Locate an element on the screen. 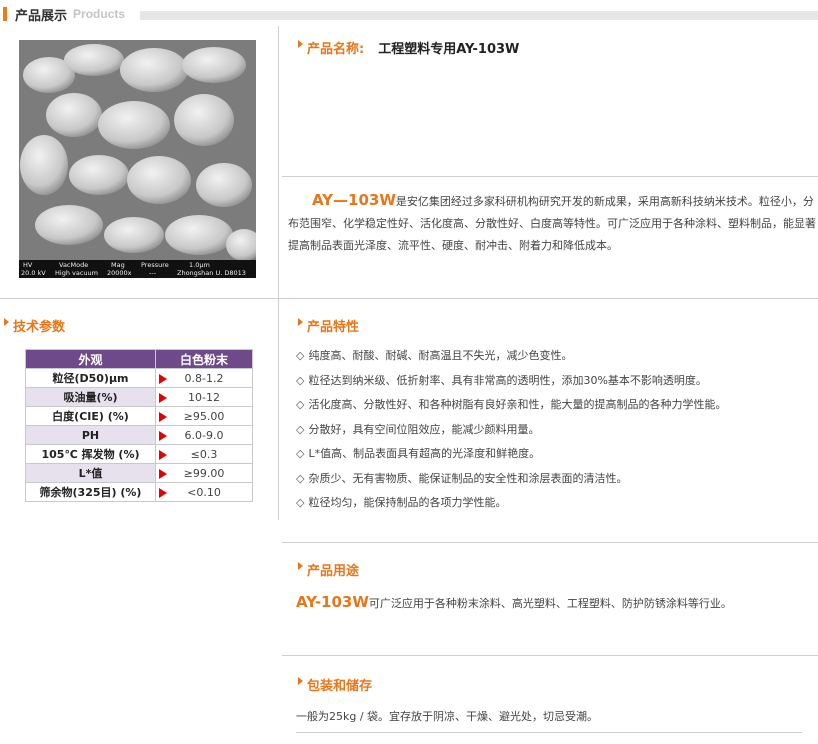 The image size is (818, 744). feature-text: 粒径均匀，能保持制品的各项力学性能。 is located at coordinates (407, 502).